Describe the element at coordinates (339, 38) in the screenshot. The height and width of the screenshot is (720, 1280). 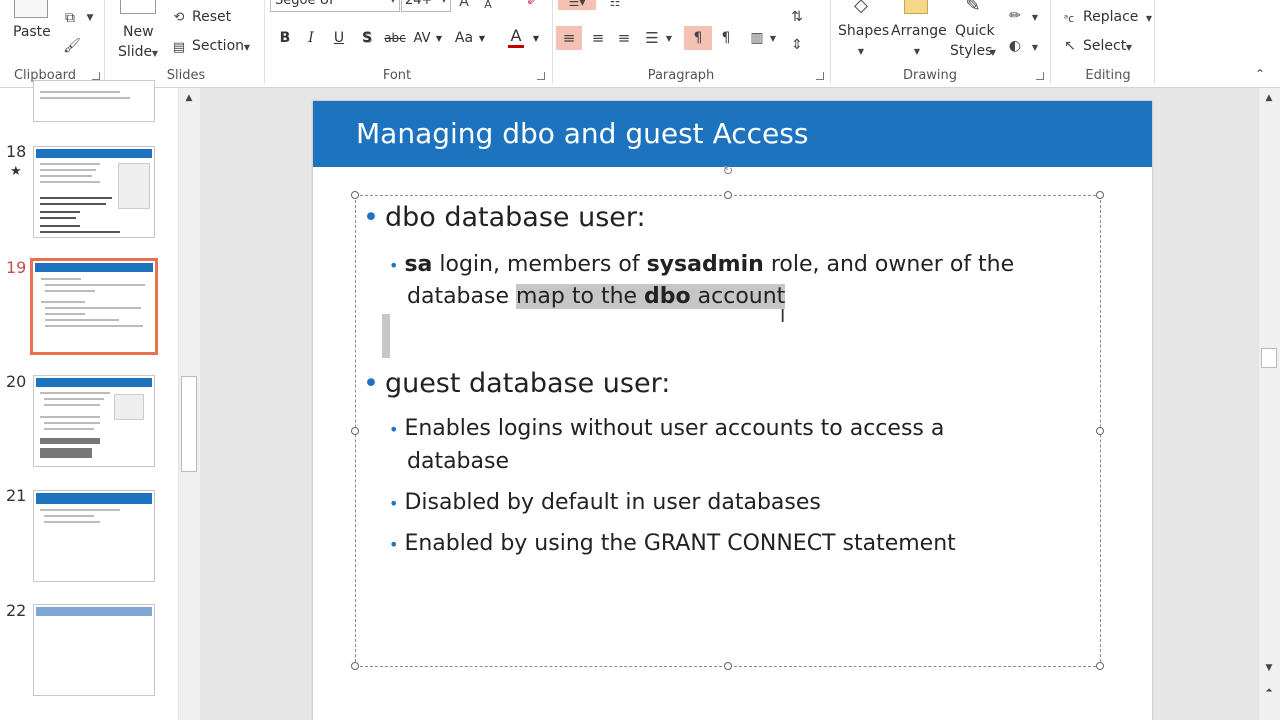
I see `underline-button: U` at that location.